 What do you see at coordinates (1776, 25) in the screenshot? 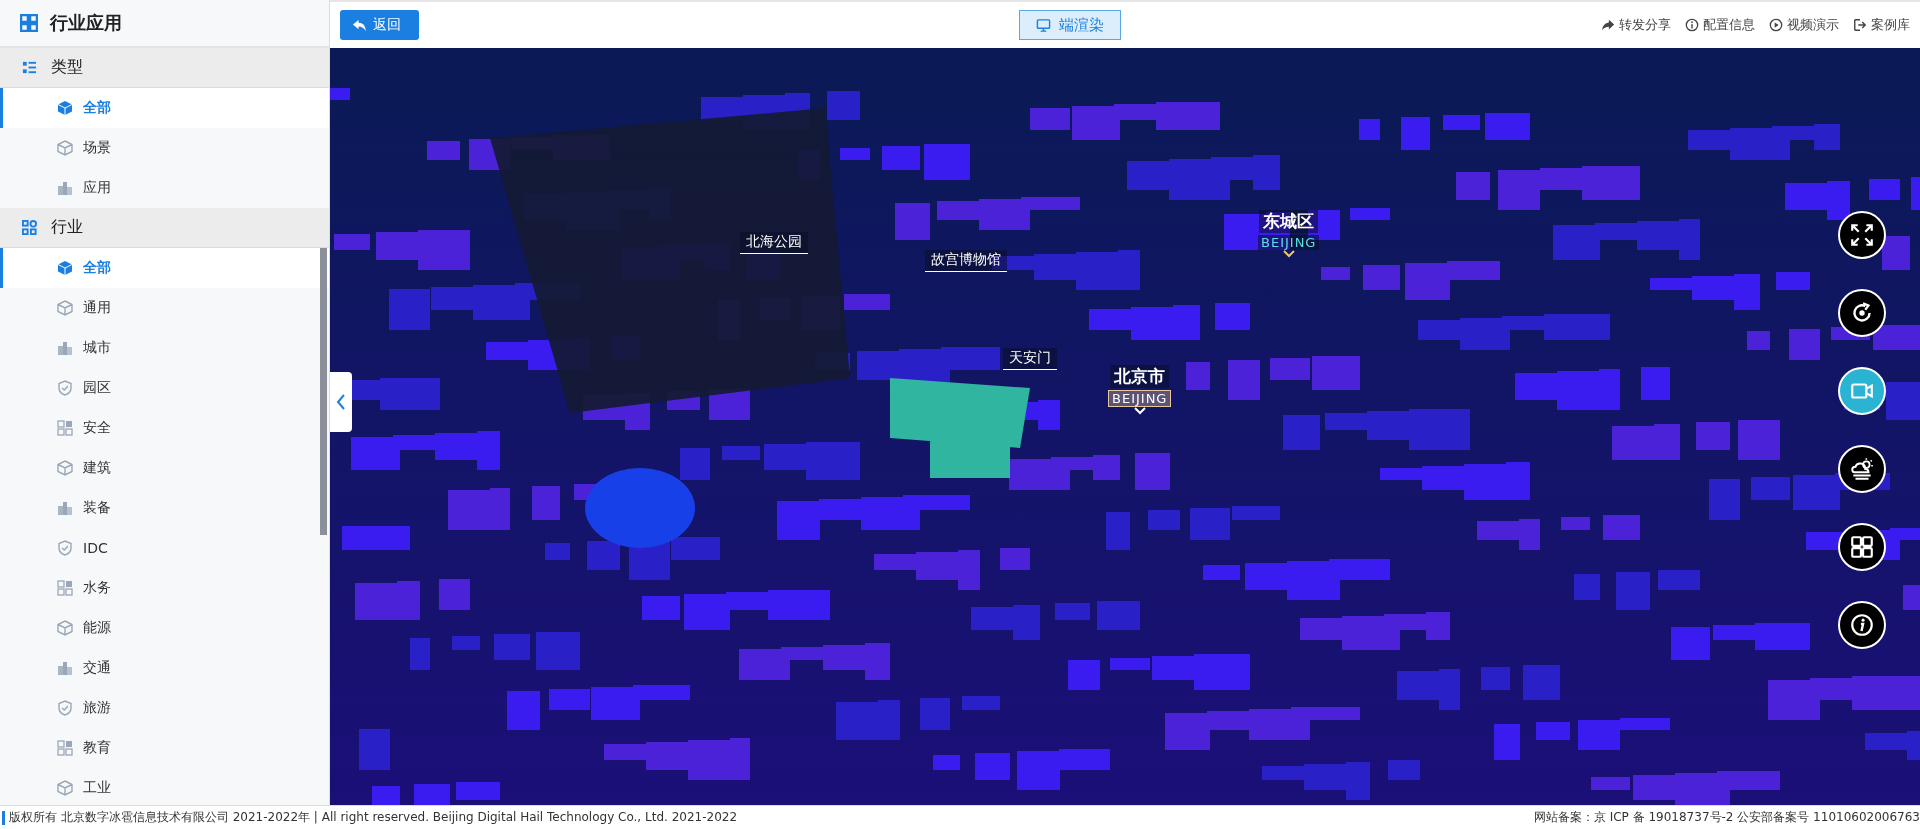
I see `play-icon` at bounding box center [1776, 25].